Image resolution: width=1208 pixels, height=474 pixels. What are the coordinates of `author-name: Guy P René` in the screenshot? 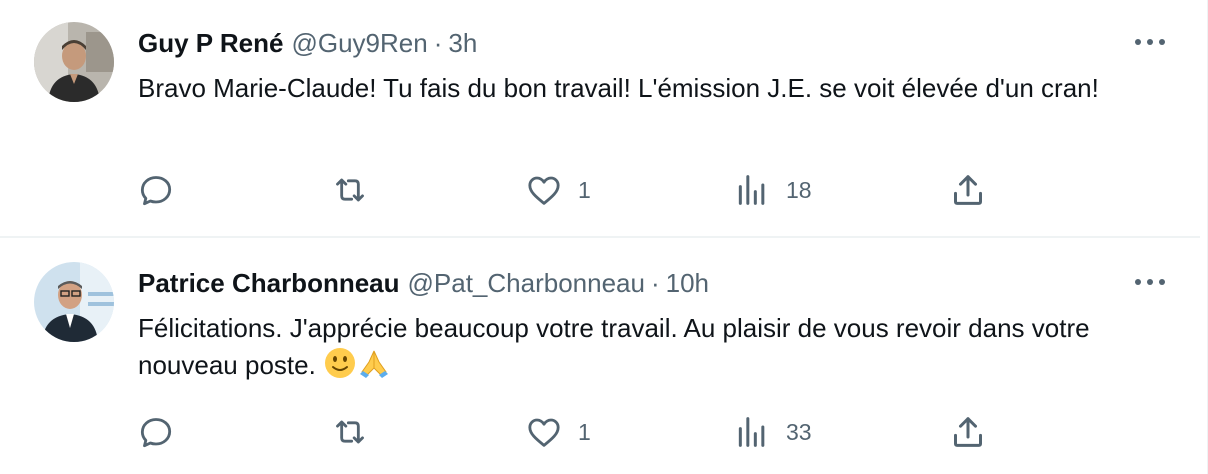 It's located at (210, 43).